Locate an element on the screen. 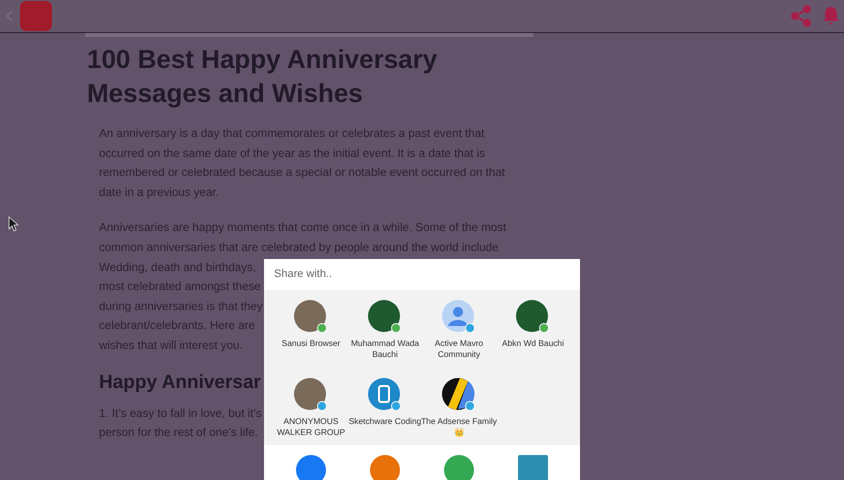 This screenshot has width=844, height=480. share-target: The Adsense Family 👑 is located at coordinates (459, 411).